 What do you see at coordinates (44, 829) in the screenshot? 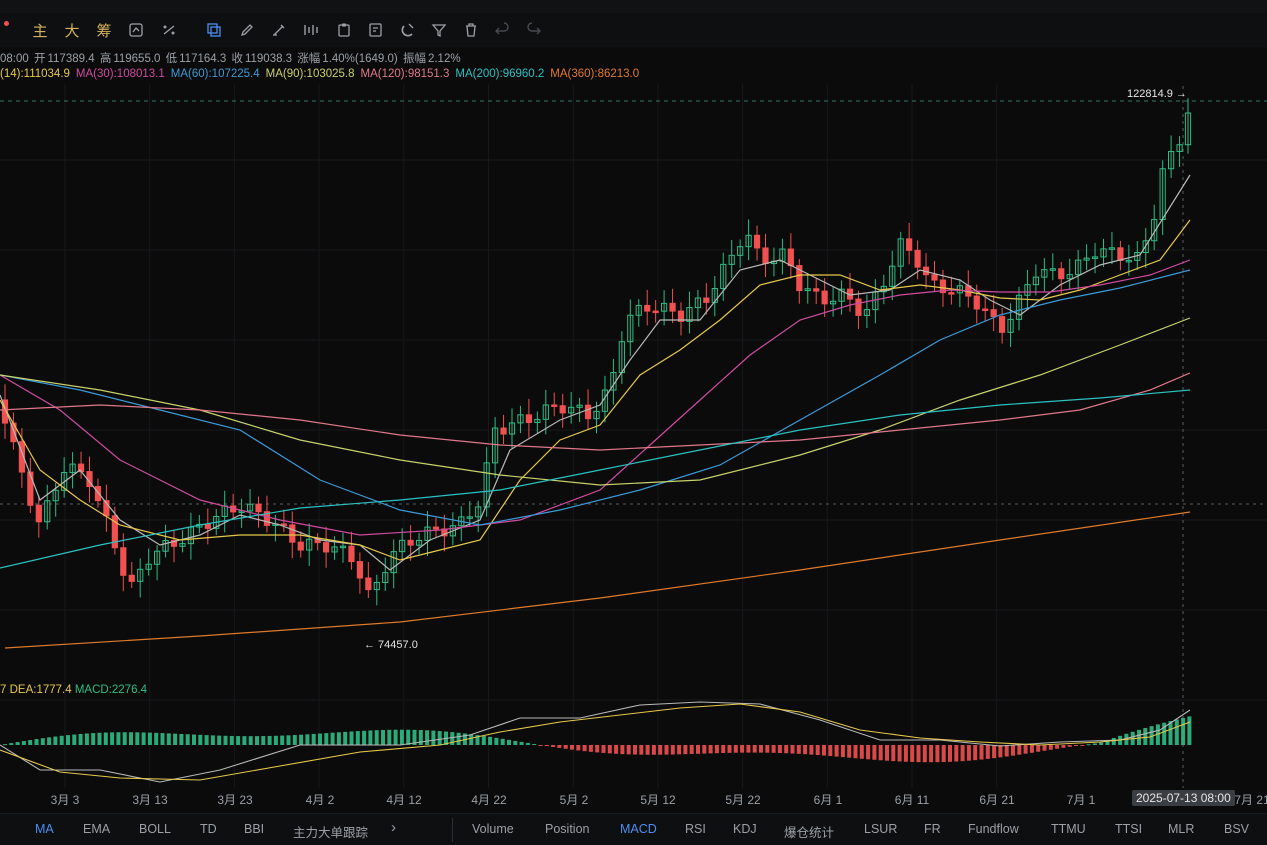
I see `tab-ma: MA` at bounding box center [44, 829].